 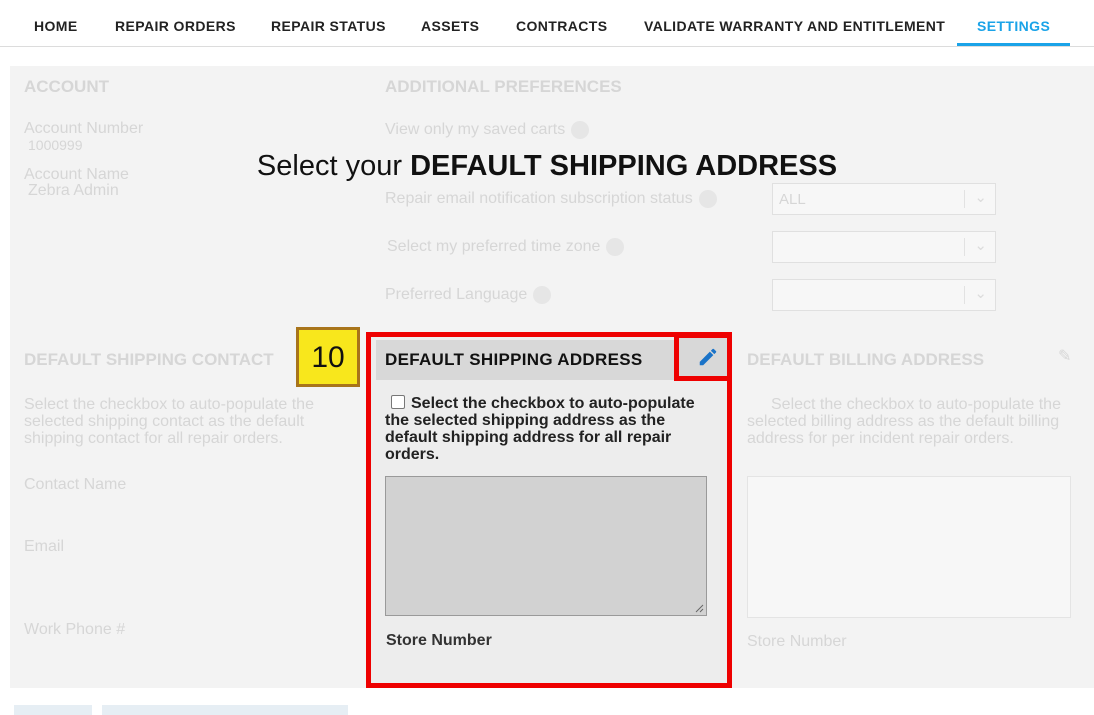 What do you see at coordinates (884, 247) in the screenshot?
I see `timezone-select: ⌄` at bounding box center [884, 247].